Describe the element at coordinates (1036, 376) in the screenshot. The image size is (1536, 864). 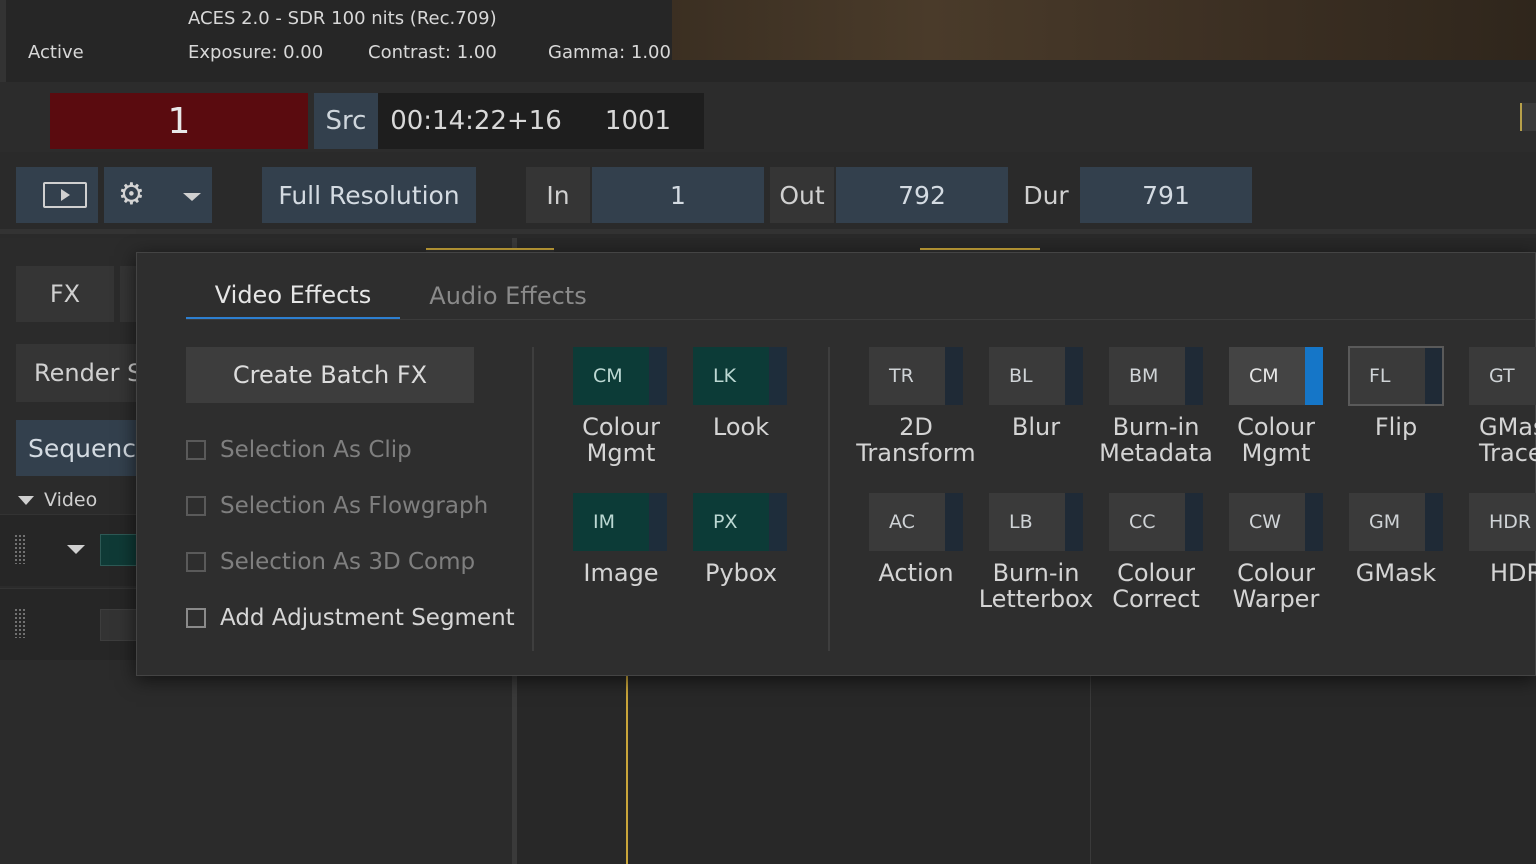
I see `effect-tile-blur: BL` at that location.